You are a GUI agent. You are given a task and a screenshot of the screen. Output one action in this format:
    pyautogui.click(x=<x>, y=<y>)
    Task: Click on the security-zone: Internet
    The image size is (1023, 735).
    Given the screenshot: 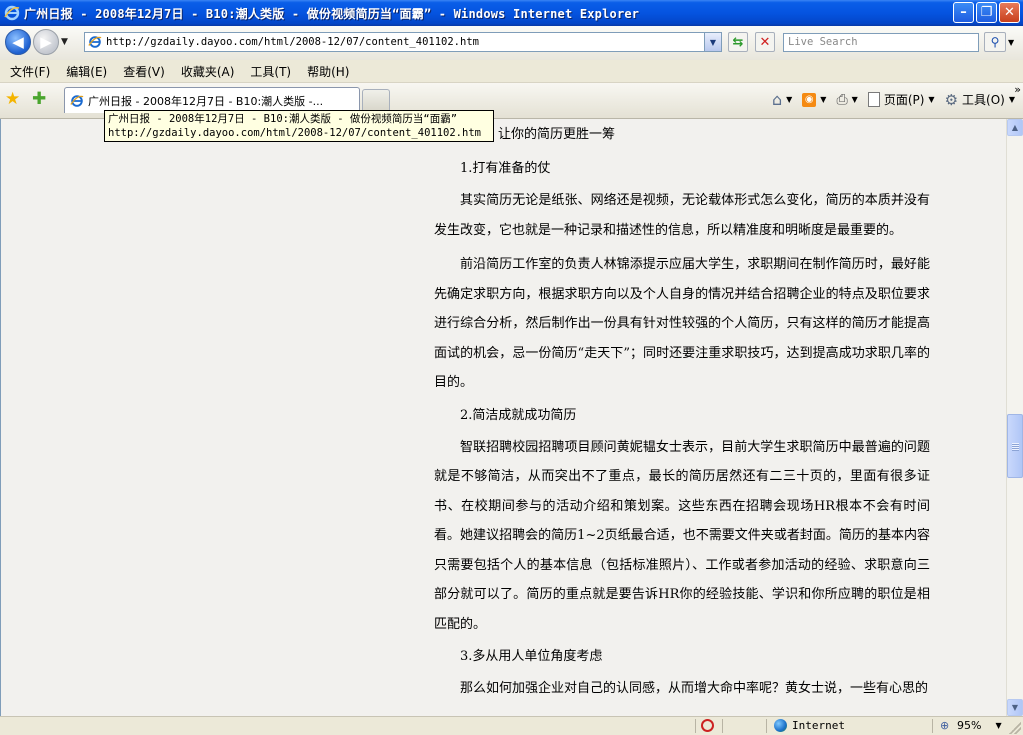 What is the action you would take?
    pyautogui.click(x=809, y=725)
    